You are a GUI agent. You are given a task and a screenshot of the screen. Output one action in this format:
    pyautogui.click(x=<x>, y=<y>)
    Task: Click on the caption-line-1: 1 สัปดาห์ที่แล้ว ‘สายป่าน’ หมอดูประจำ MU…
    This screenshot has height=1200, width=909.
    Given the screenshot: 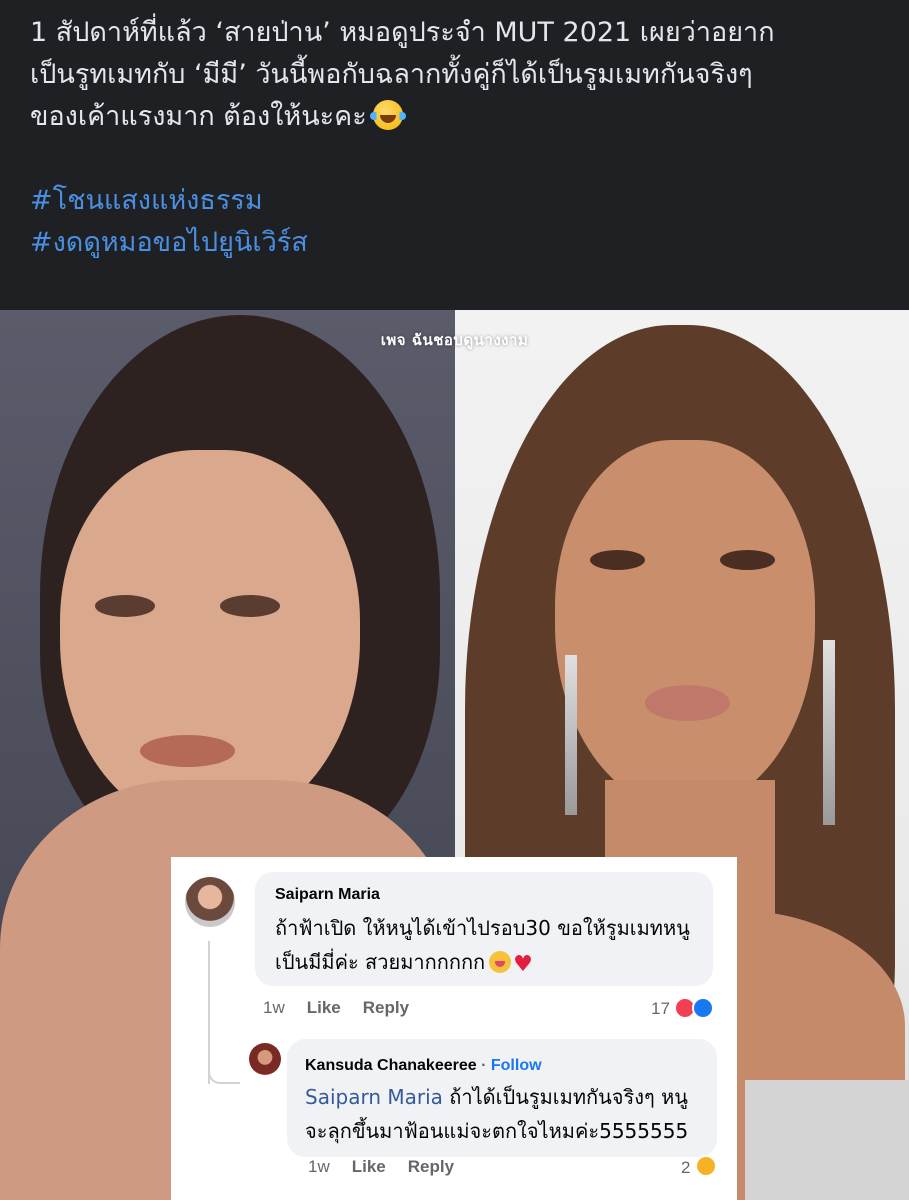 What is the action you would take?
    pyautogui.click(x=402, y=32)
    